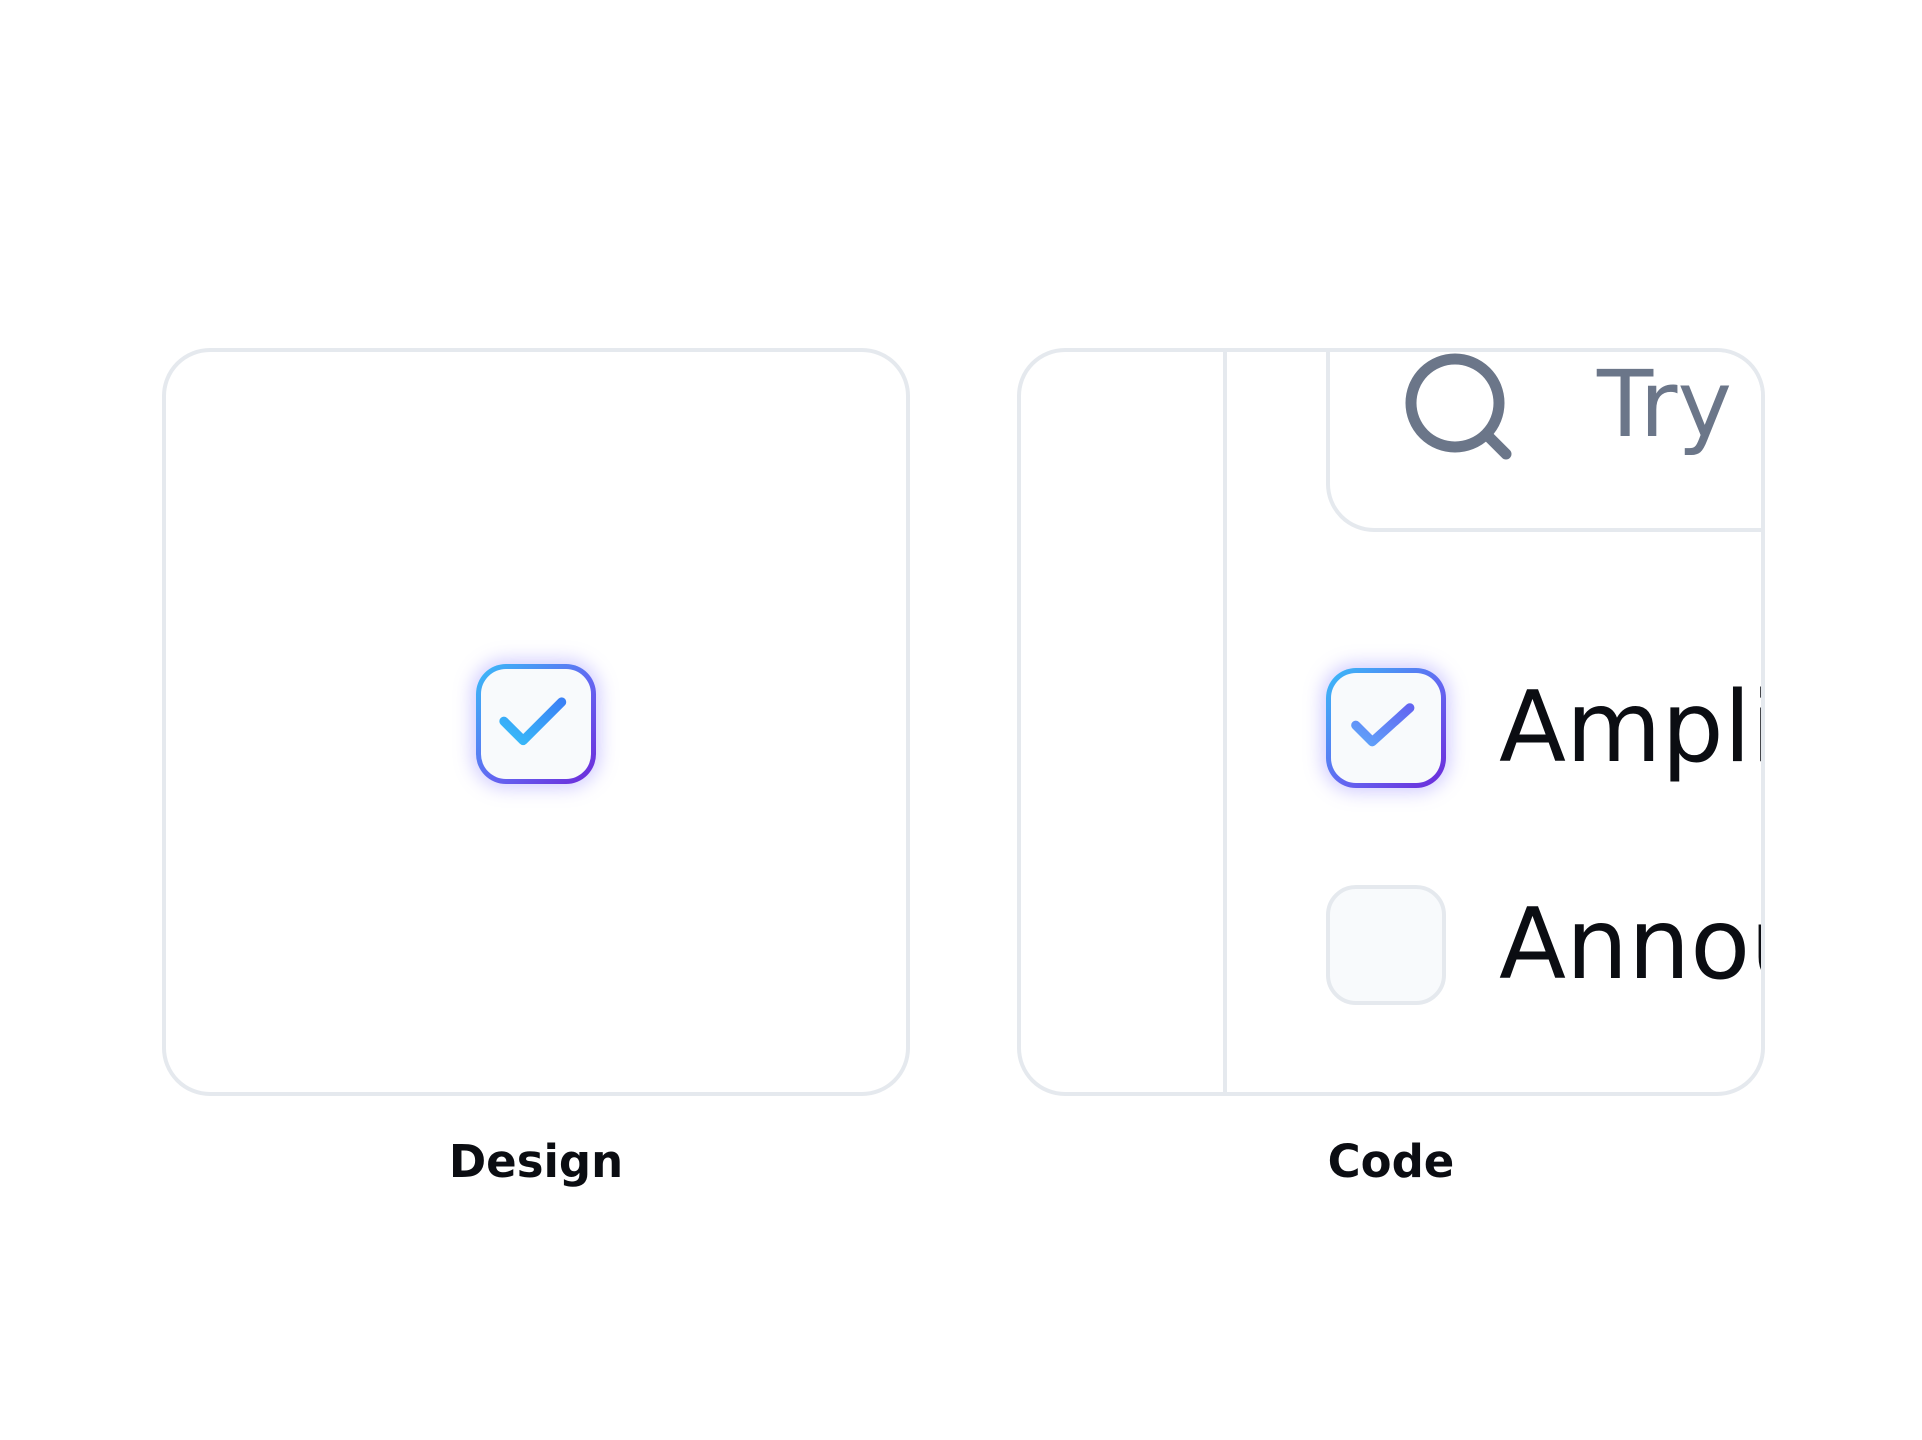 The width and height of the screenshot is (1922, 1440). I want to click on option-label: Annou, so click(1630, 945).